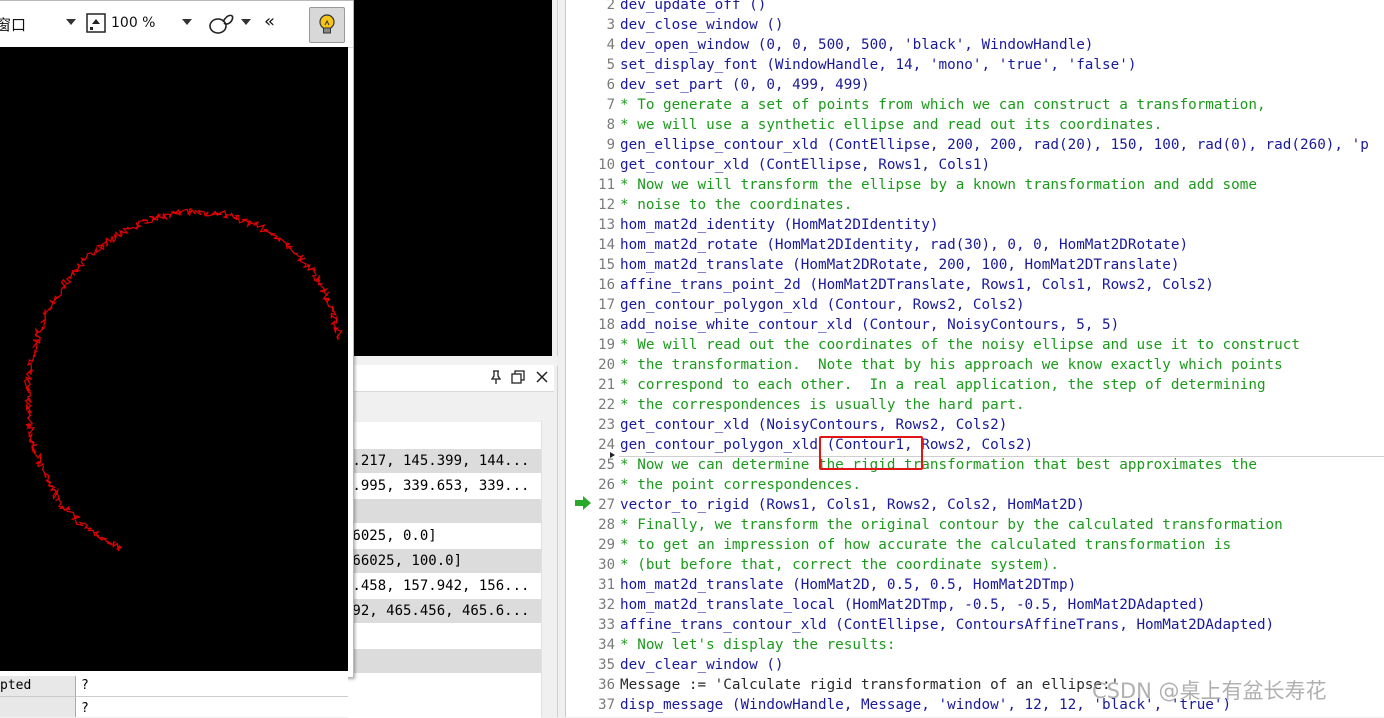  Describe the element at coordinates (269, 21) in the screenshot. I see `collapse-toolbar-button: «` at that location.